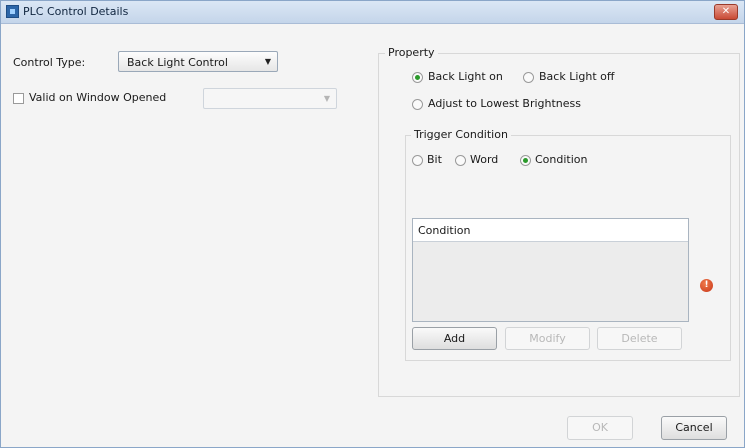  Describe the element at coordinates (461, 134) in the screenshot. I see `trigger-condition-title: Trigger Condition` at that location.